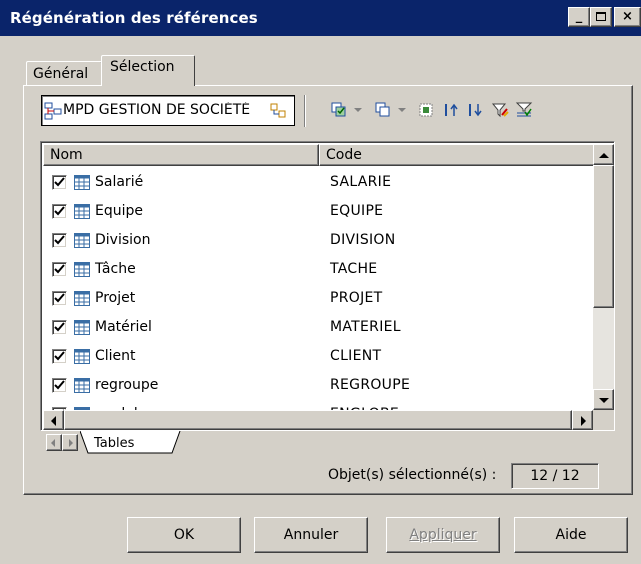  What do you see at coordinates (319, 298) in the screenshot?
I see `table-row: Projet PROJET` at bounding box center [319, 298].